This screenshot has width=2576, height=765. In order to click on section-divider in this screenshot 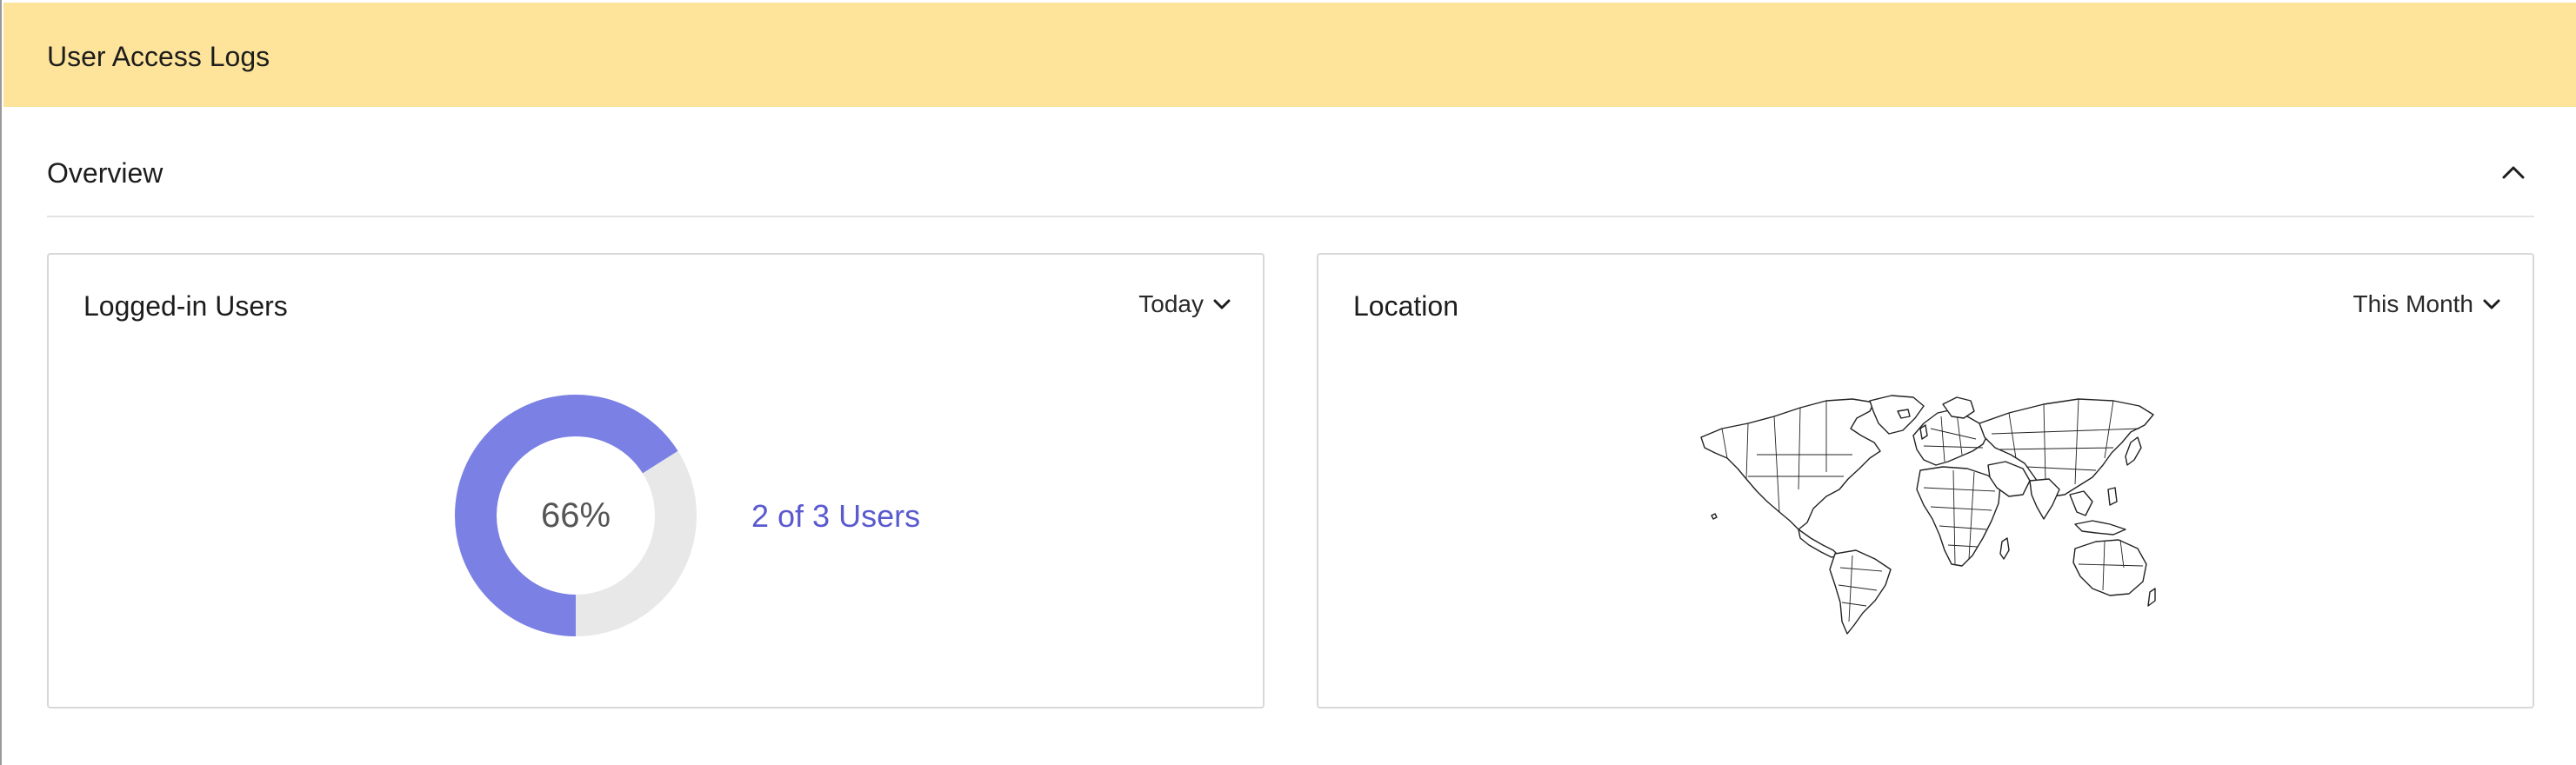, I will do `click(1290, 216)`.